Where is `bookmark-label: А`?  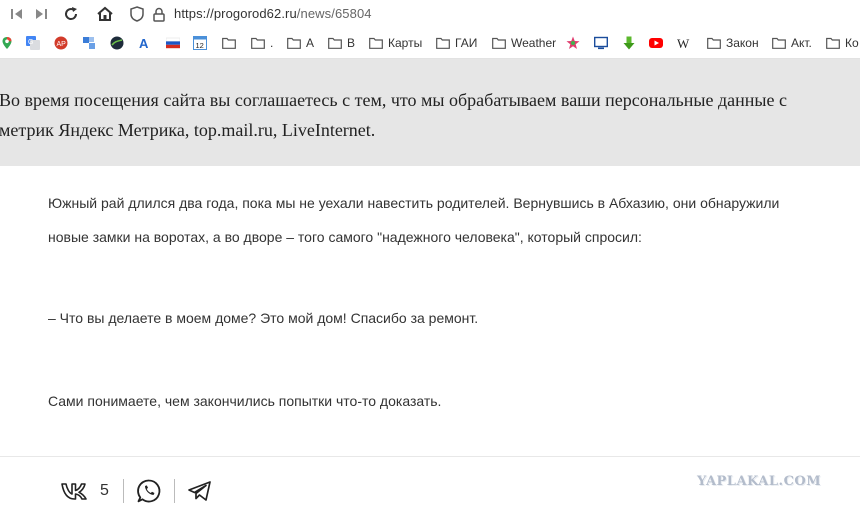 bookmark-label: А is located at coordinates (310, 43).